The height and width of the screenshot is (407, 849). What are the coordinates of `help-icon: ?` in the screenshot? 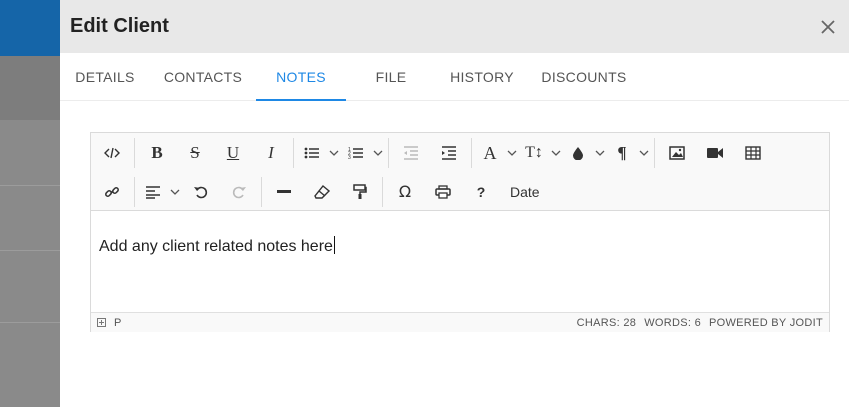 It's located at (481, 191).